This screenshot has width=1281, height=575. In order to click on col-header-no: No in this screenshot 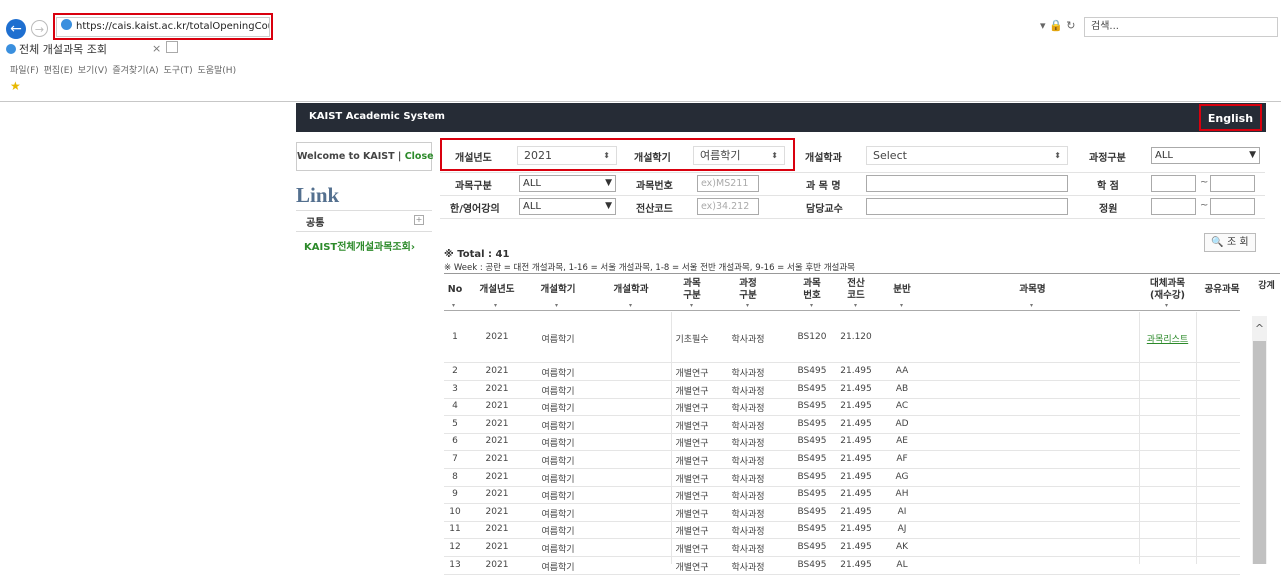, I will do `click(455, 290)`.